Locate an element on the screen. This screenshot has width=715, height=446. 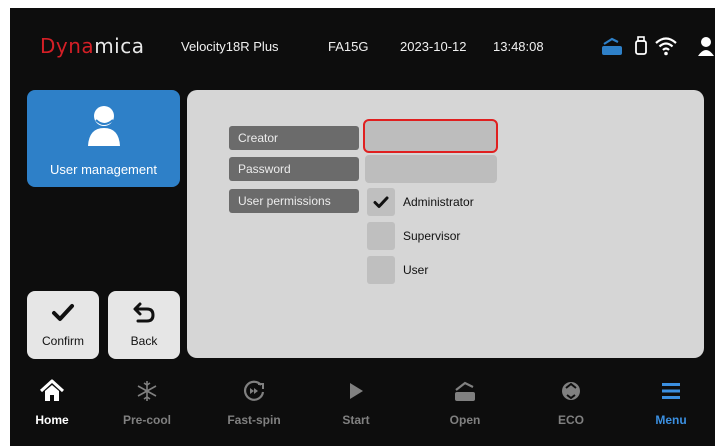
menu-icon is located at coordinates (671, 391).